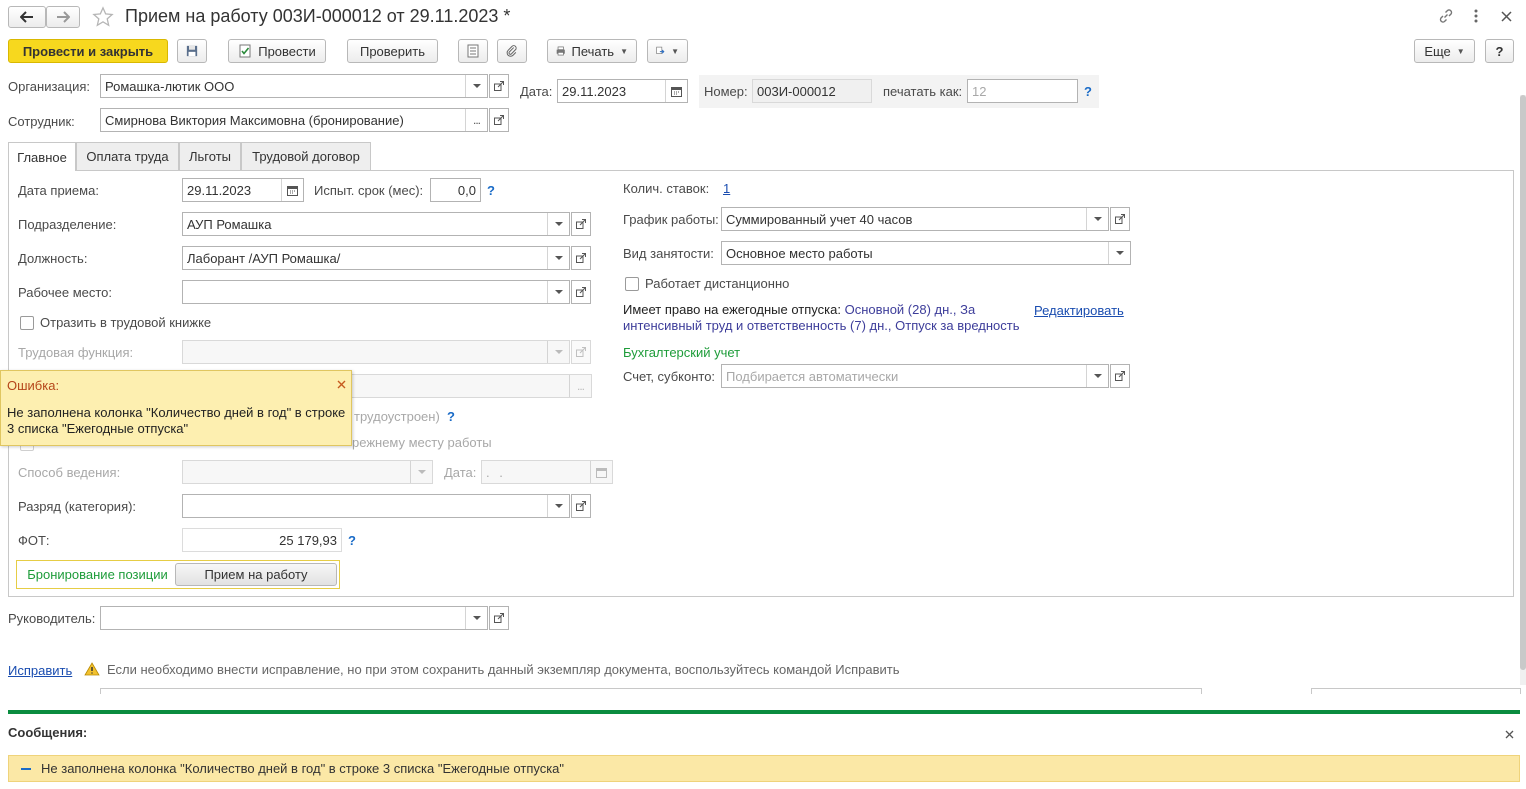 The width and height of the screenshot is (1526, 789). What do you see at coordinates (376, 352) in the screenshot?
I see `labor-function-field` at bounding box center [376, 352].